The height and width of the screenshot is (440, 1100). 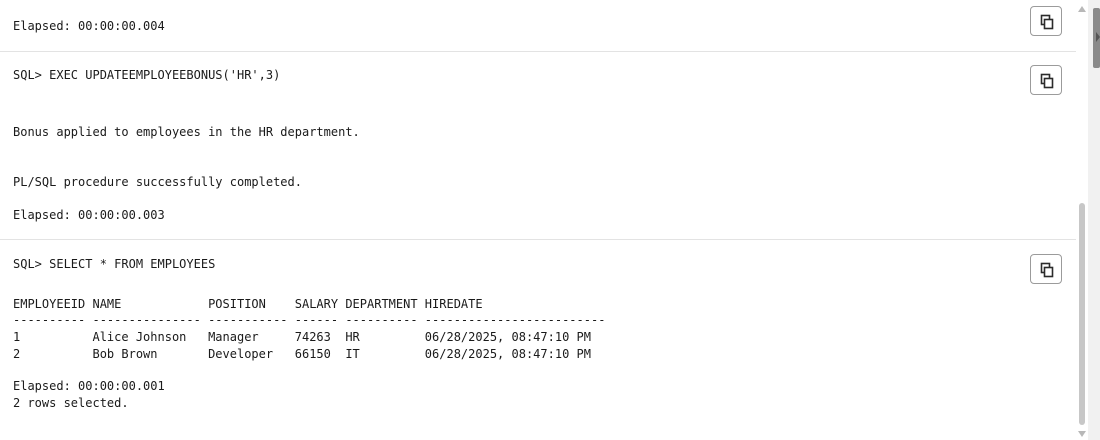 I want to click on elapsed-time: Elapsed: 00:00:00.001, so click(x=89, y=386).